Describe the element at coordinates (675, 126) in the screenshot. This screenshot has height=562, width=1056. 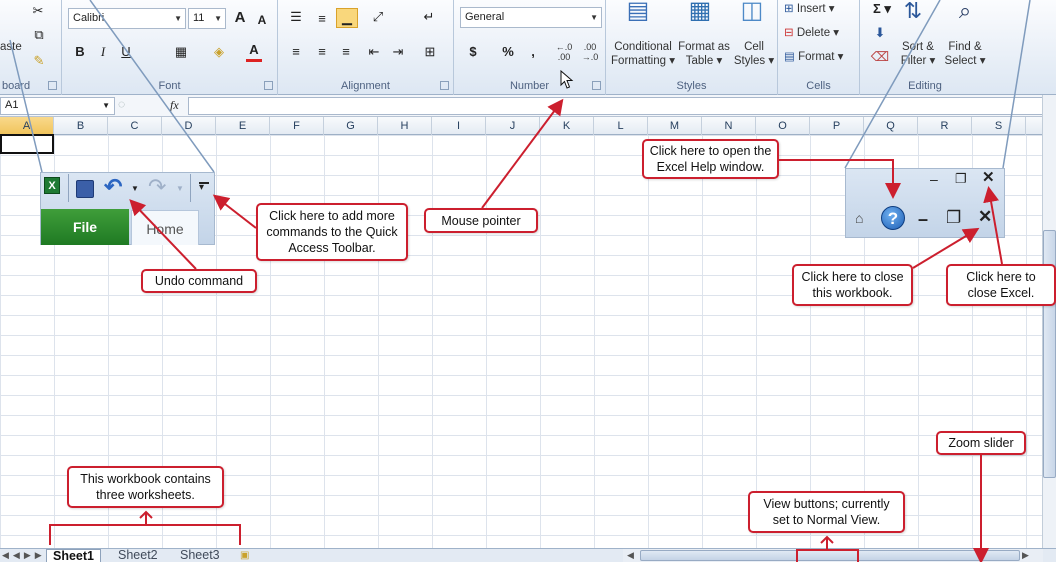
I see `column-header-m: M` at that location.